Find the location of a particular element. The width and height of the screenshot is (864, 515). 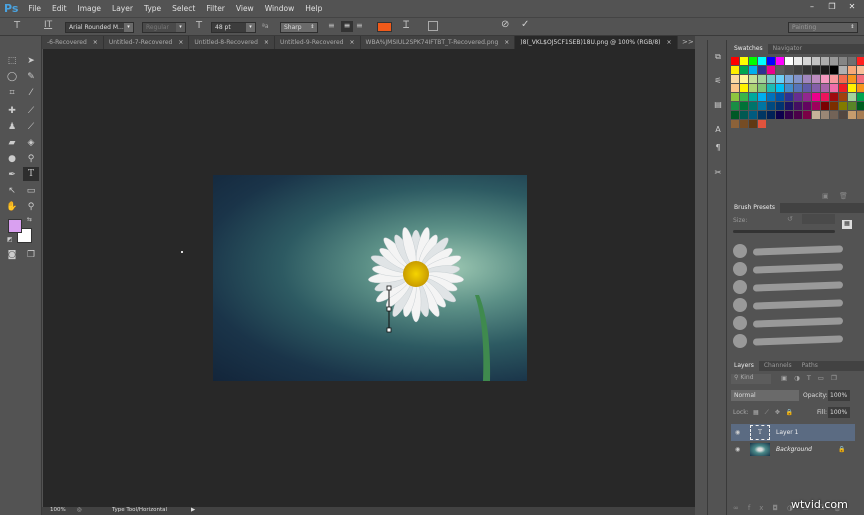

close-button: ✕ is located at coordinates (852, 7).